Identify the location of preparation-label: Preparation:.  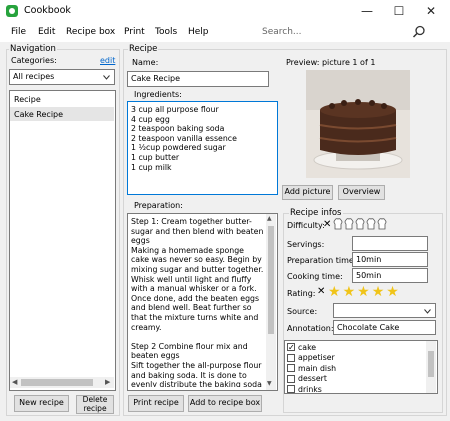
(158, 205).